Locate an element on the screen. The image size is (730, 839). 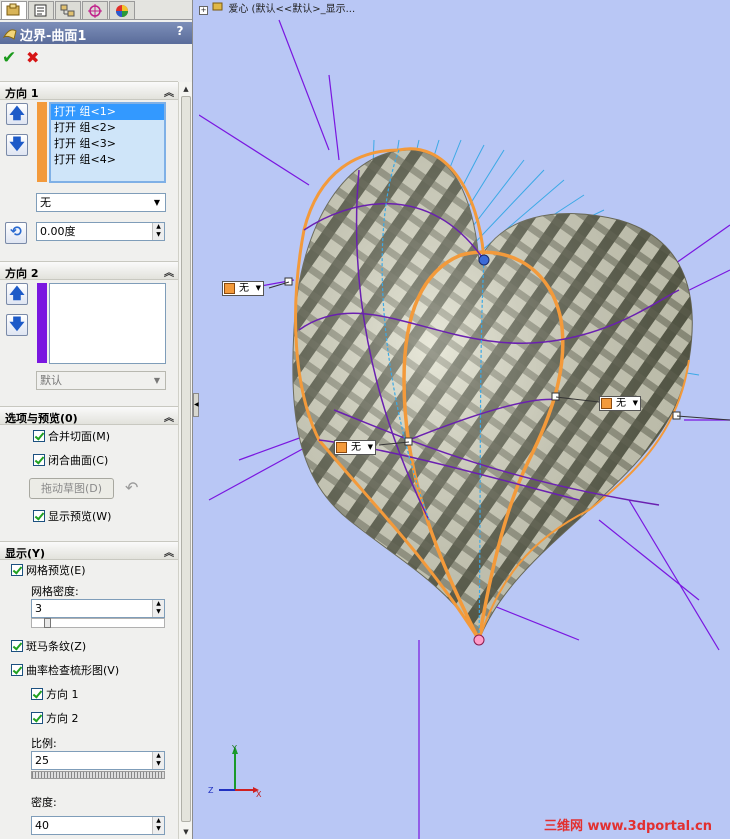
select-value: 默认 is located at coordinates (51, 380).